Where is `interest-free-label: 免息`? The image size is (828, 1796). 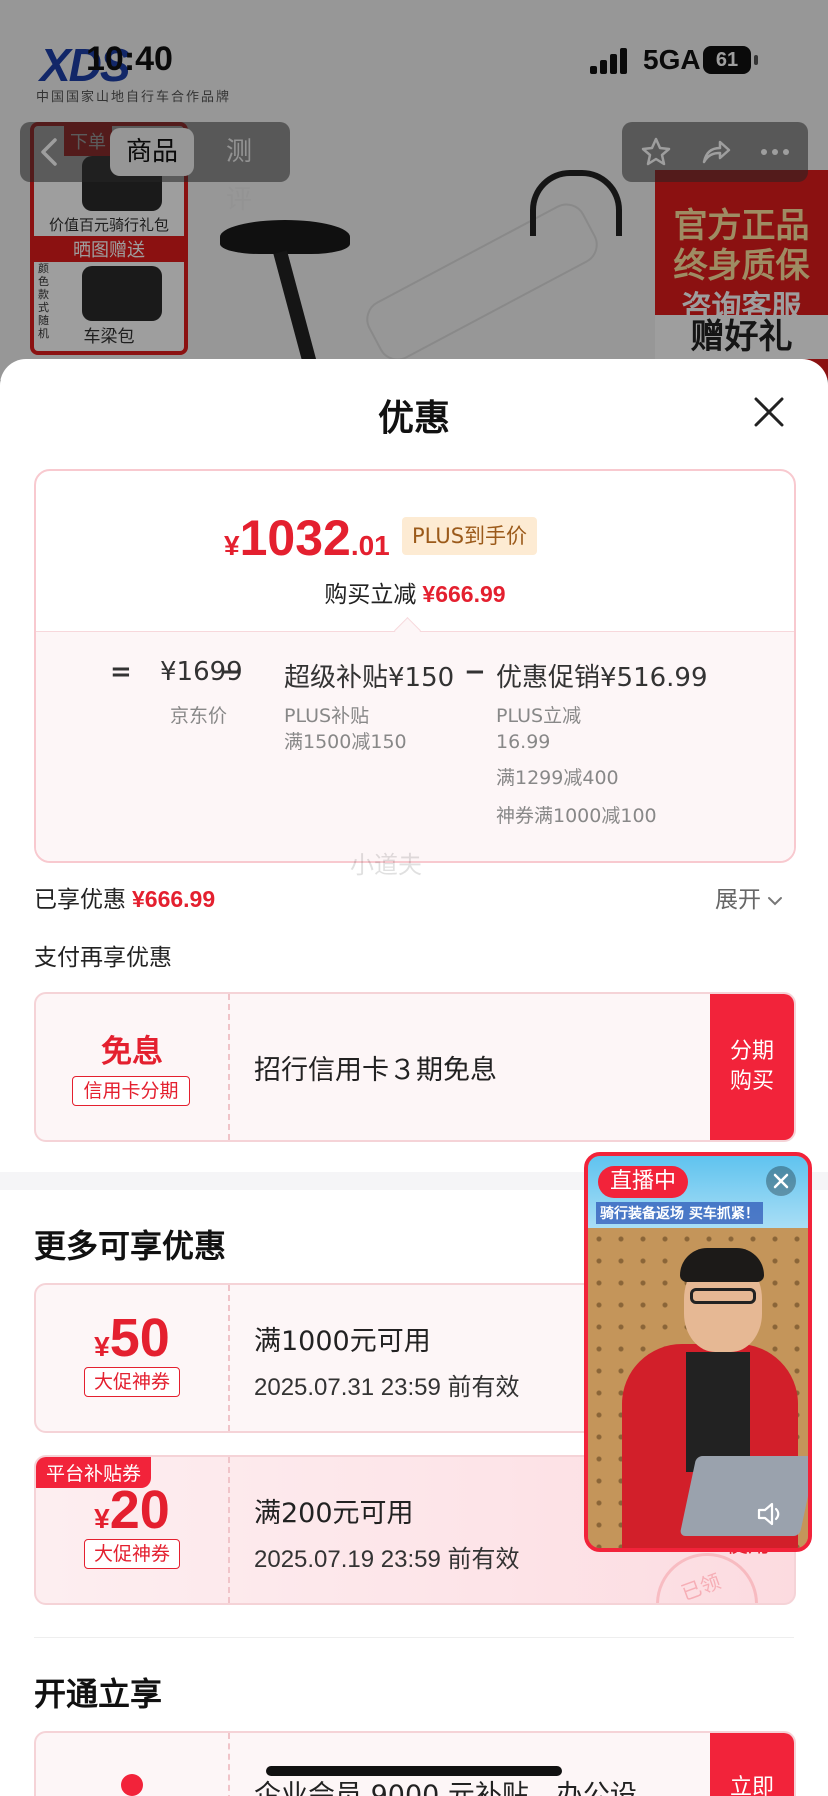 interest-free-label: 免息 is located at coordinates (132, 1052).